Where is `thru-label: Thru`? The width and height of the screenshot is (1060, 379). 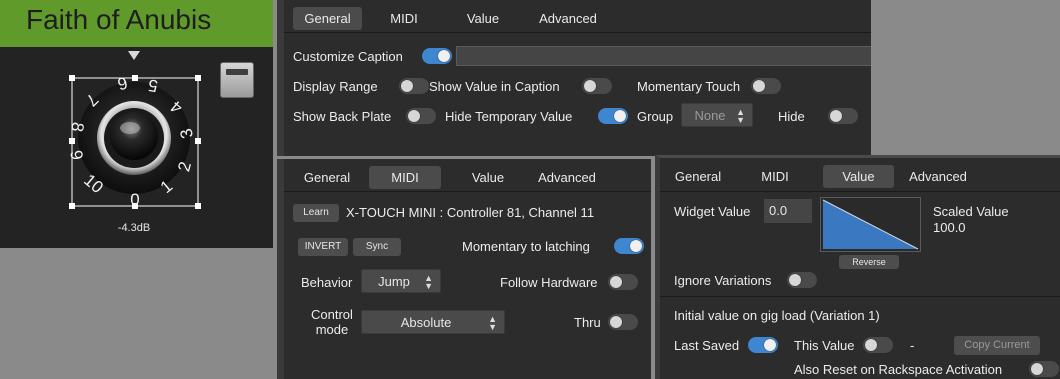 thru-label: Thru is located at coordinates (587, 322).